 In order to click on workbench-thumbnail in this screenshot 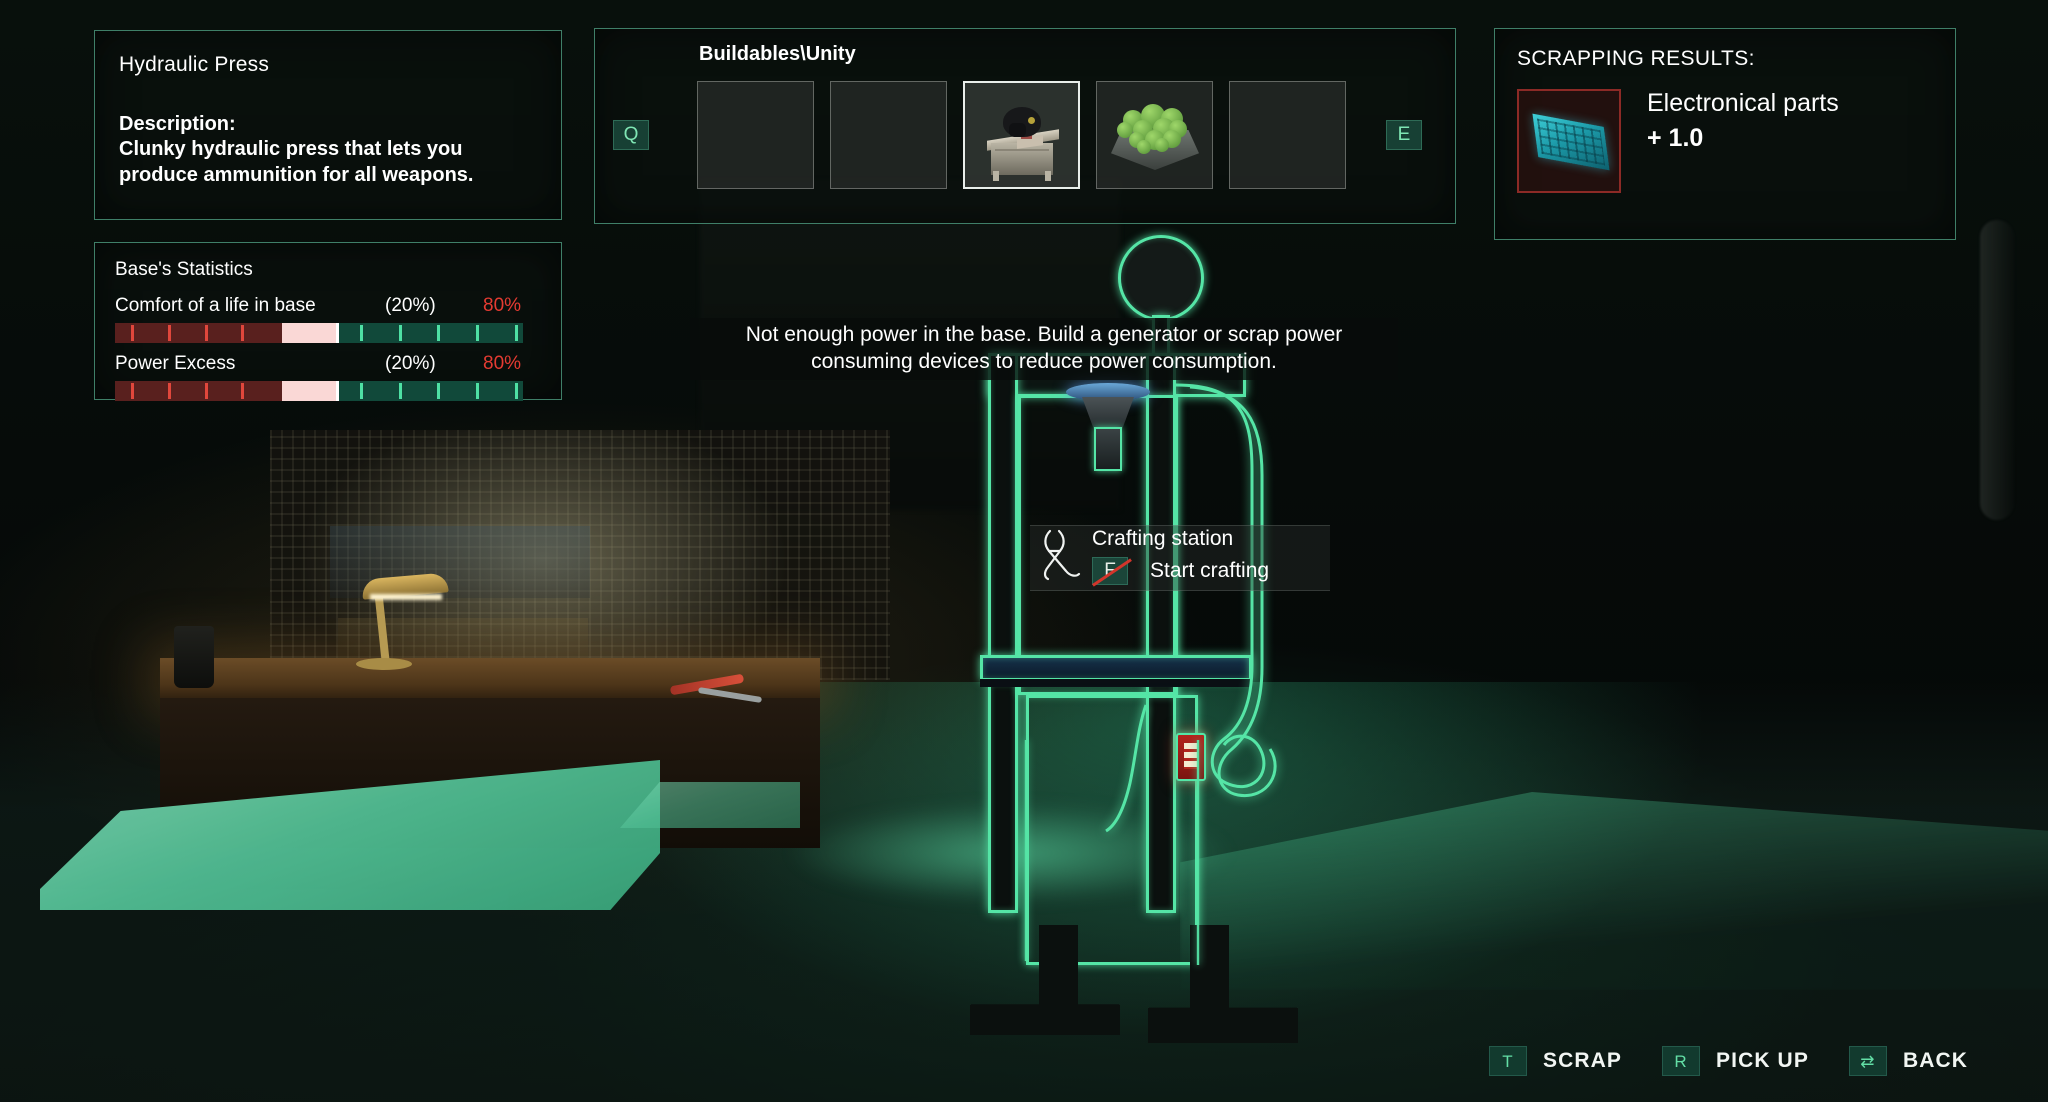, I will do `click(1023, 141)`.